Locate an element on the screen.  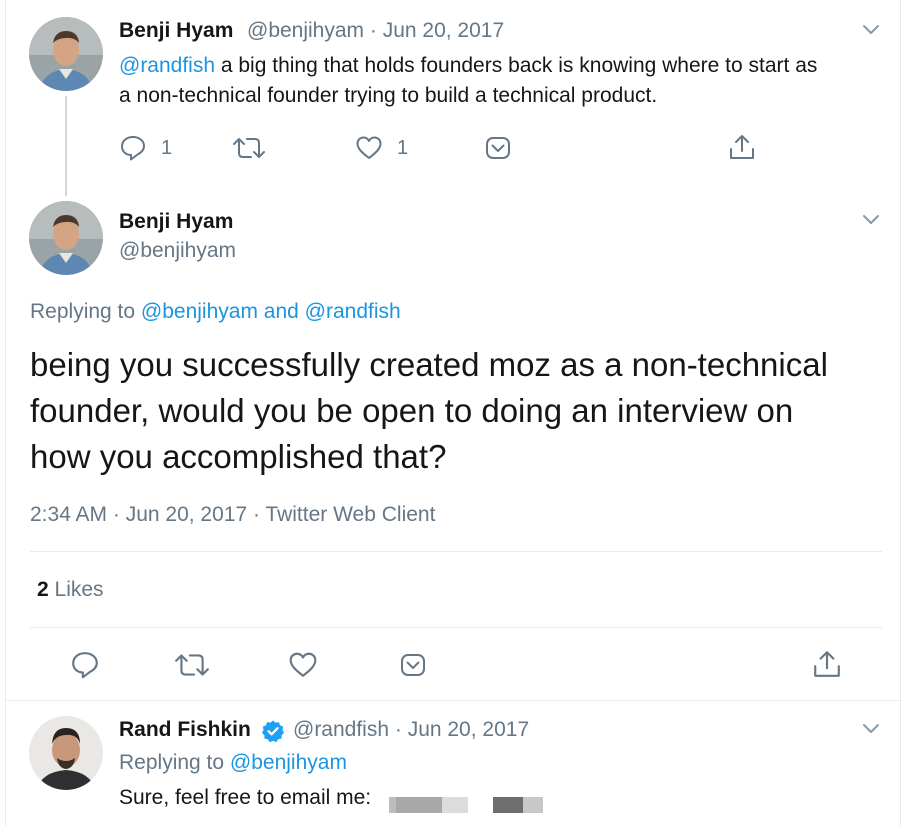
thread-connector-line is located at coordinates (66, 146).